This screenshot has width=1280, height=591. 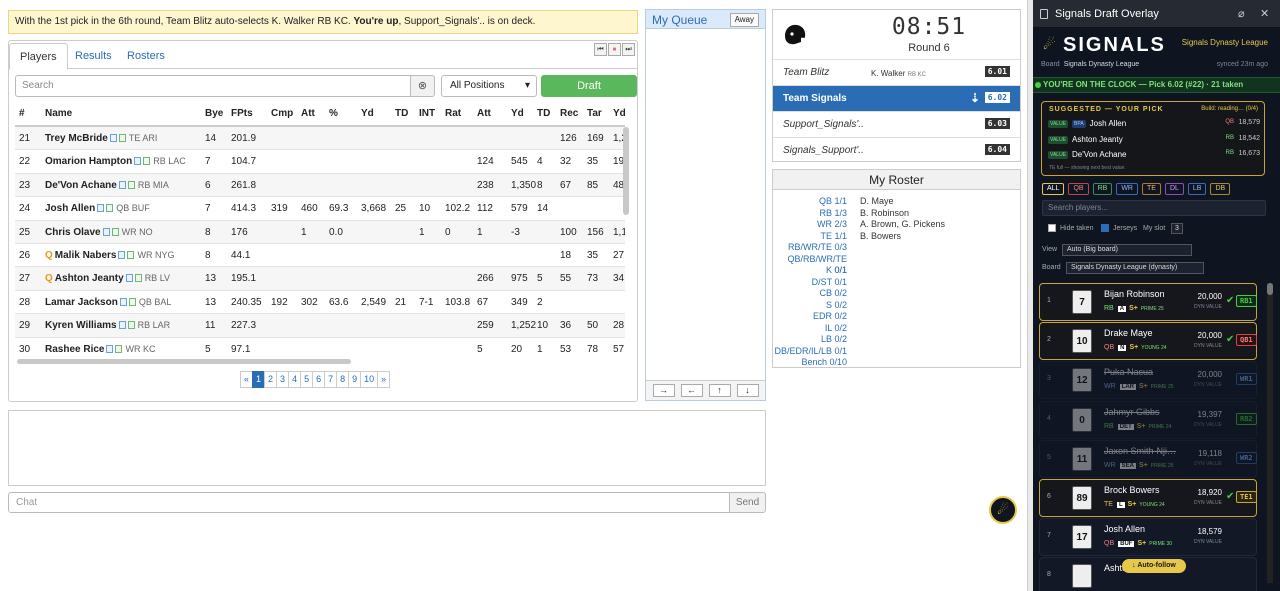 I want to click on roster-slot: QB 1/1, so click(x=810, y=201).